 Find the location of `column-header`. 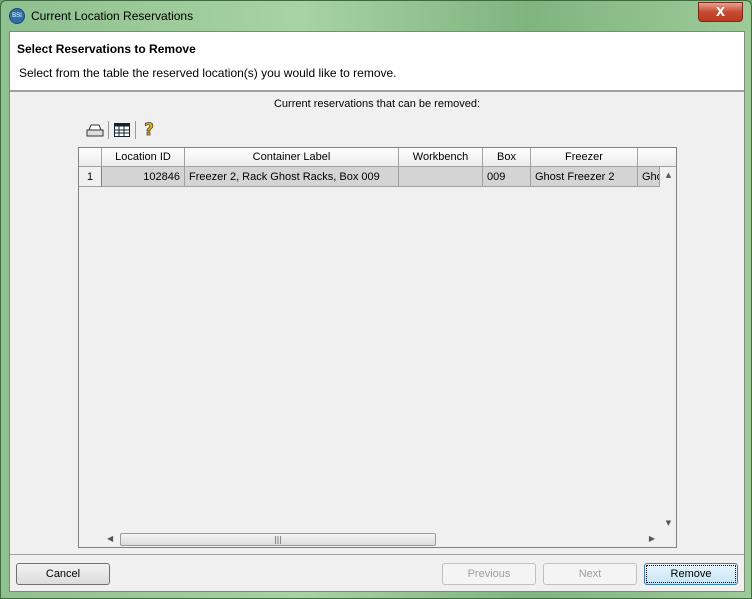

column-header is located at coordinates (657, 157).